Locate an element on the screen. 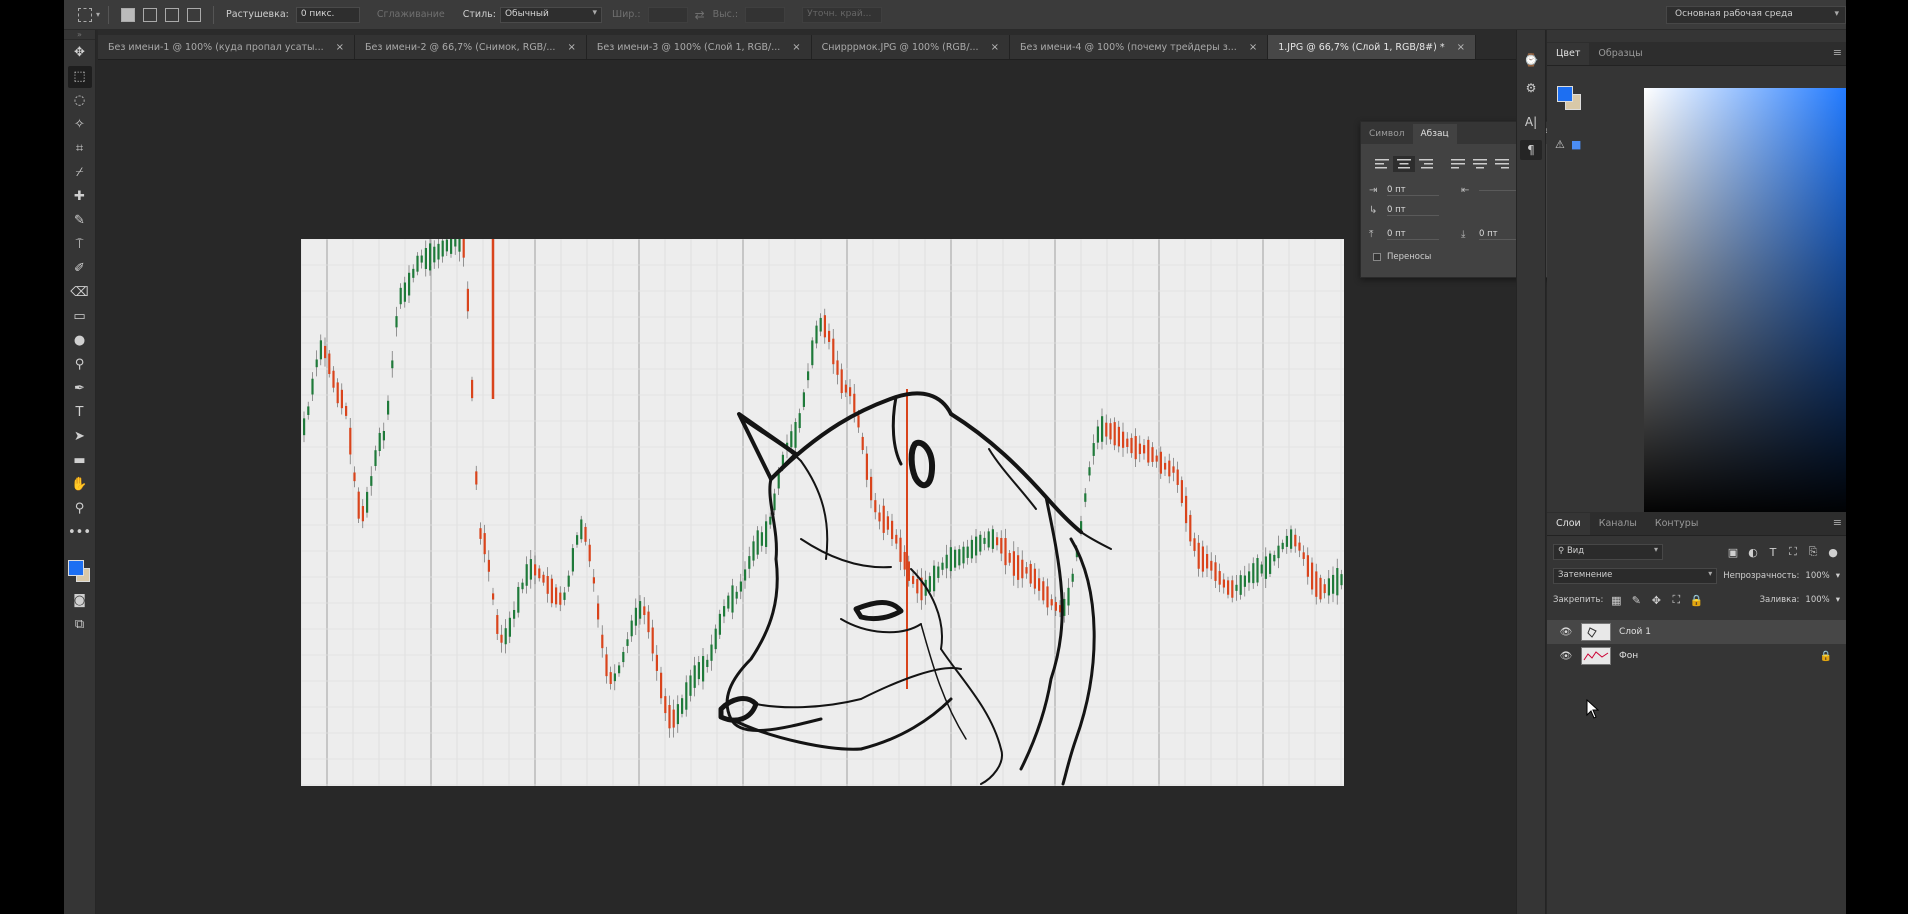 The width and height of the screenshot is (1908, 914). lock-image-icon: ✎ is located at coordinates (1636, 600).